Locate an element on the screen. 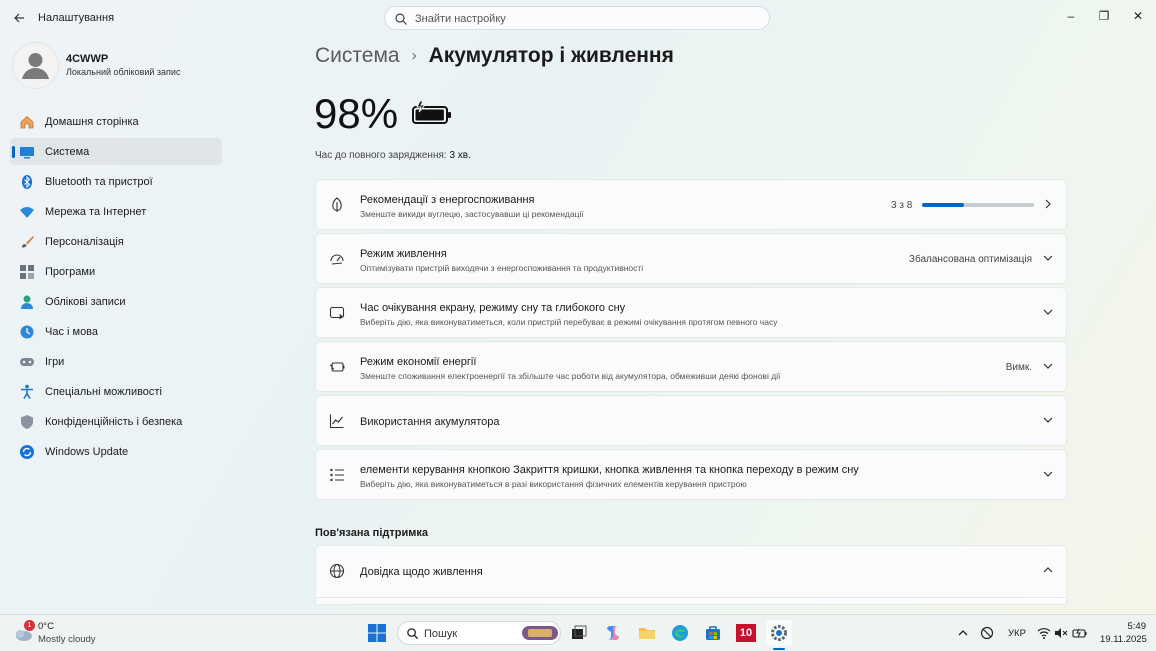  maximize-button: ❐ is located at coordinates (1104, 16).